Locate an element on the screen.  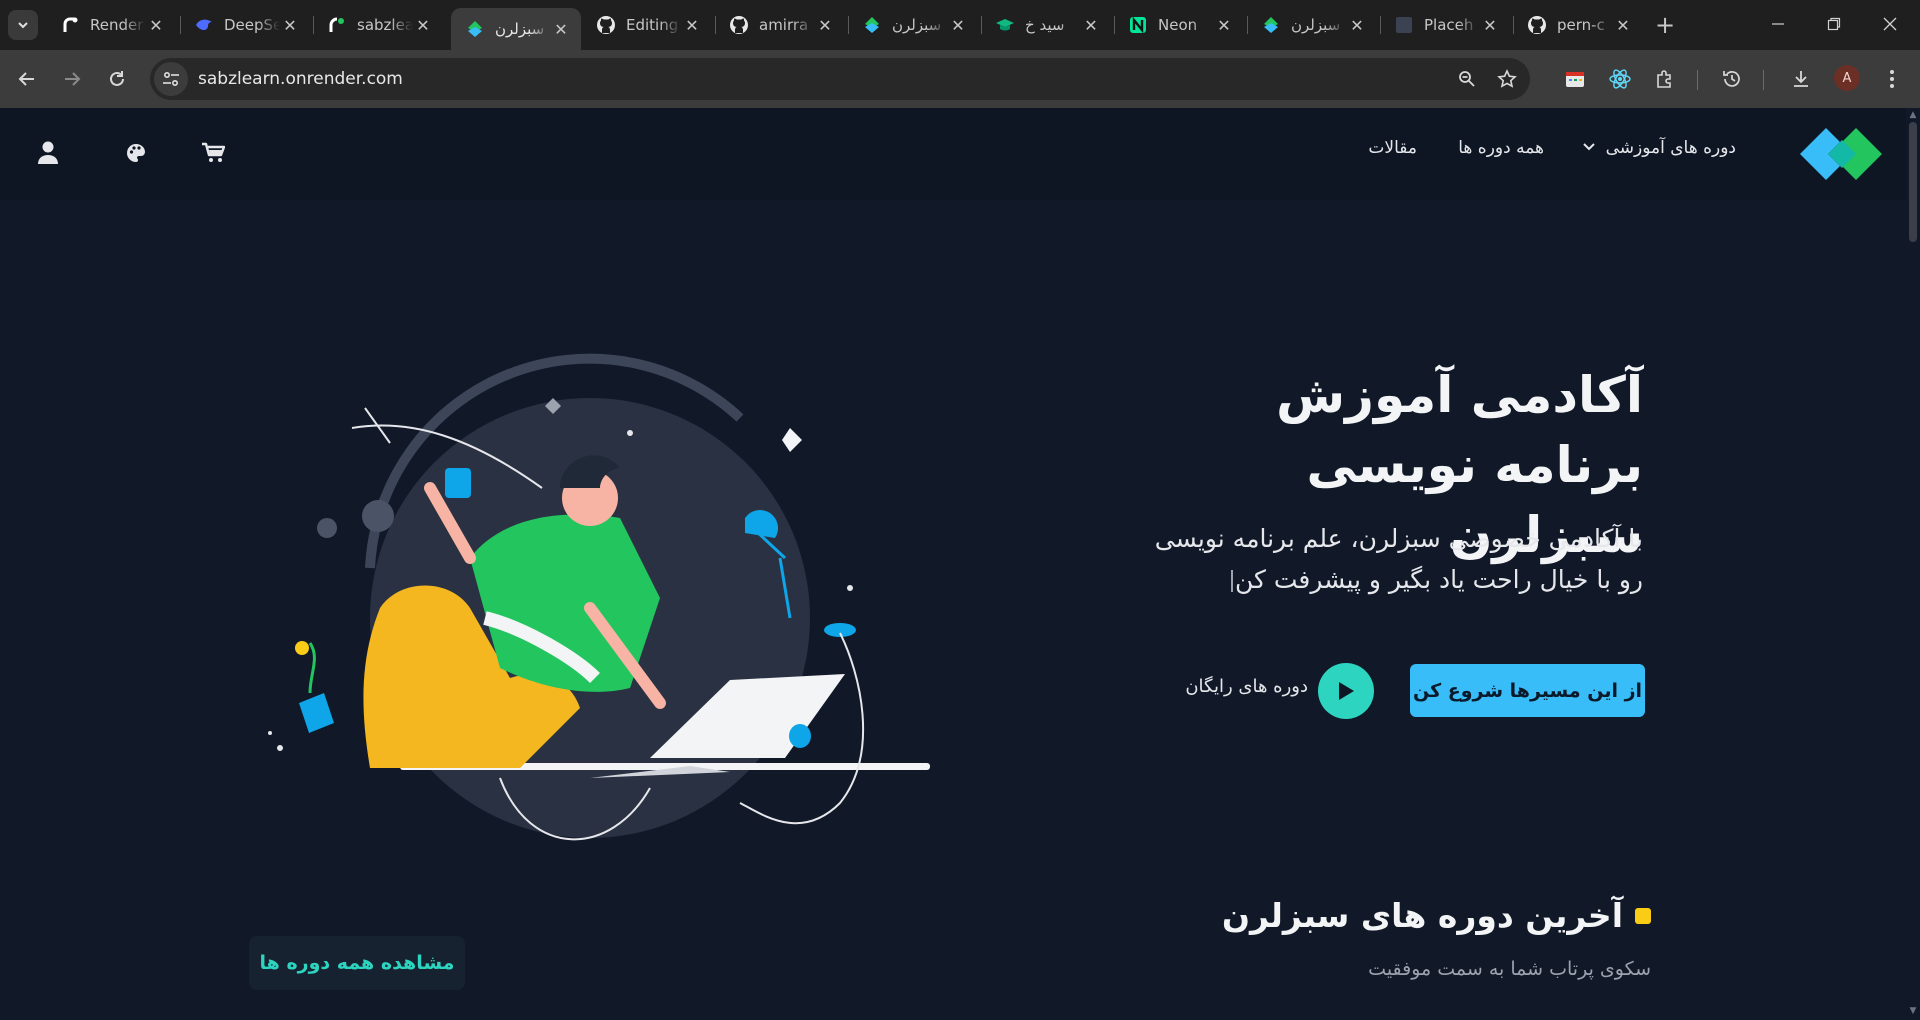
start-paths-button: از این مسیرها شروع کن is located at coordinates (1527, 690).